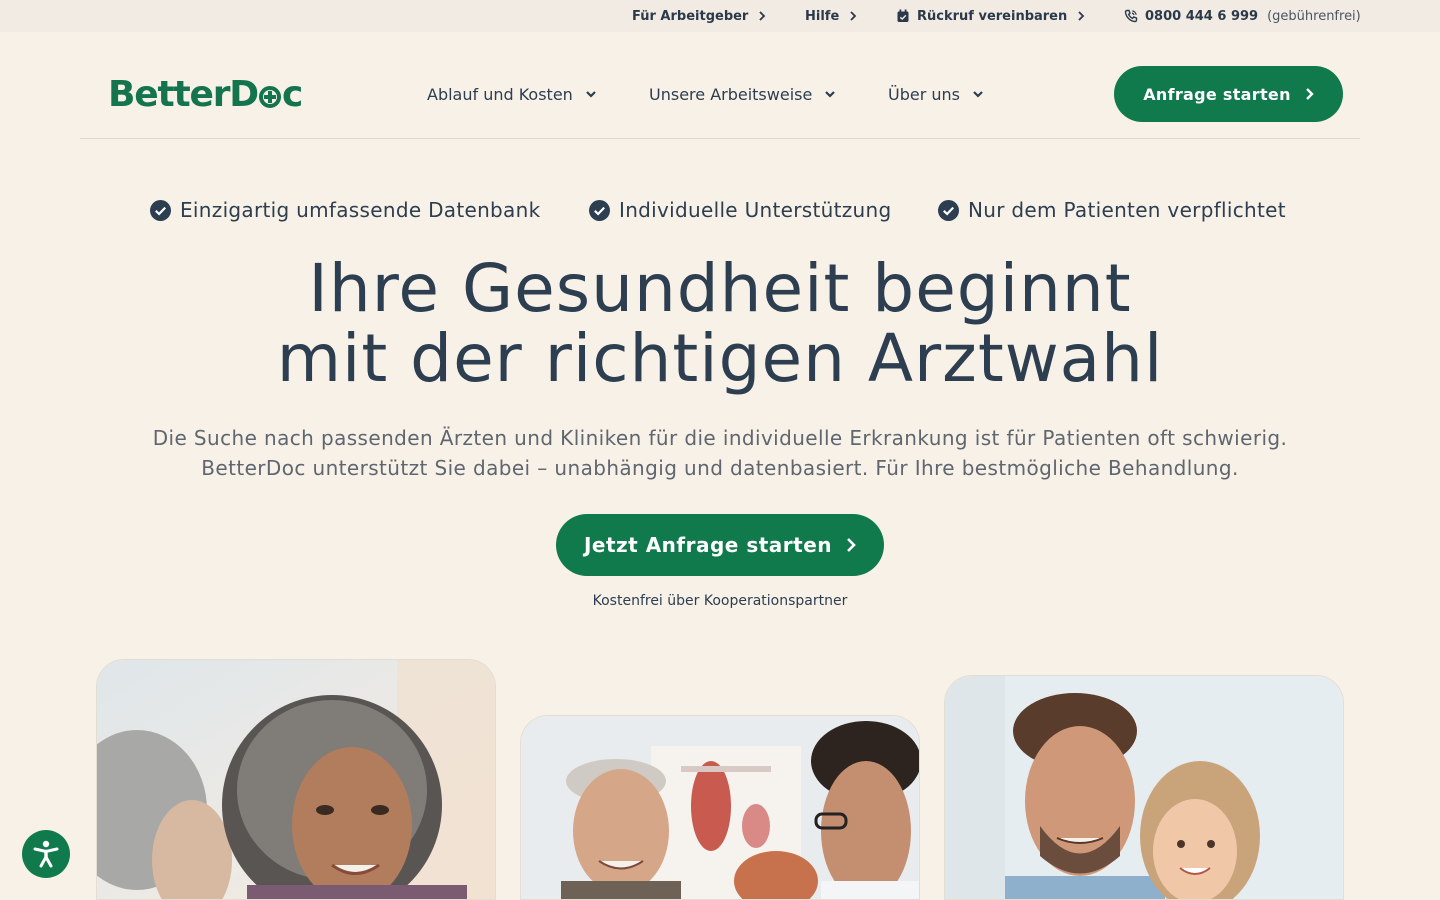  I want to click on topbar-help-label: Hilfe, so click(822, 16).